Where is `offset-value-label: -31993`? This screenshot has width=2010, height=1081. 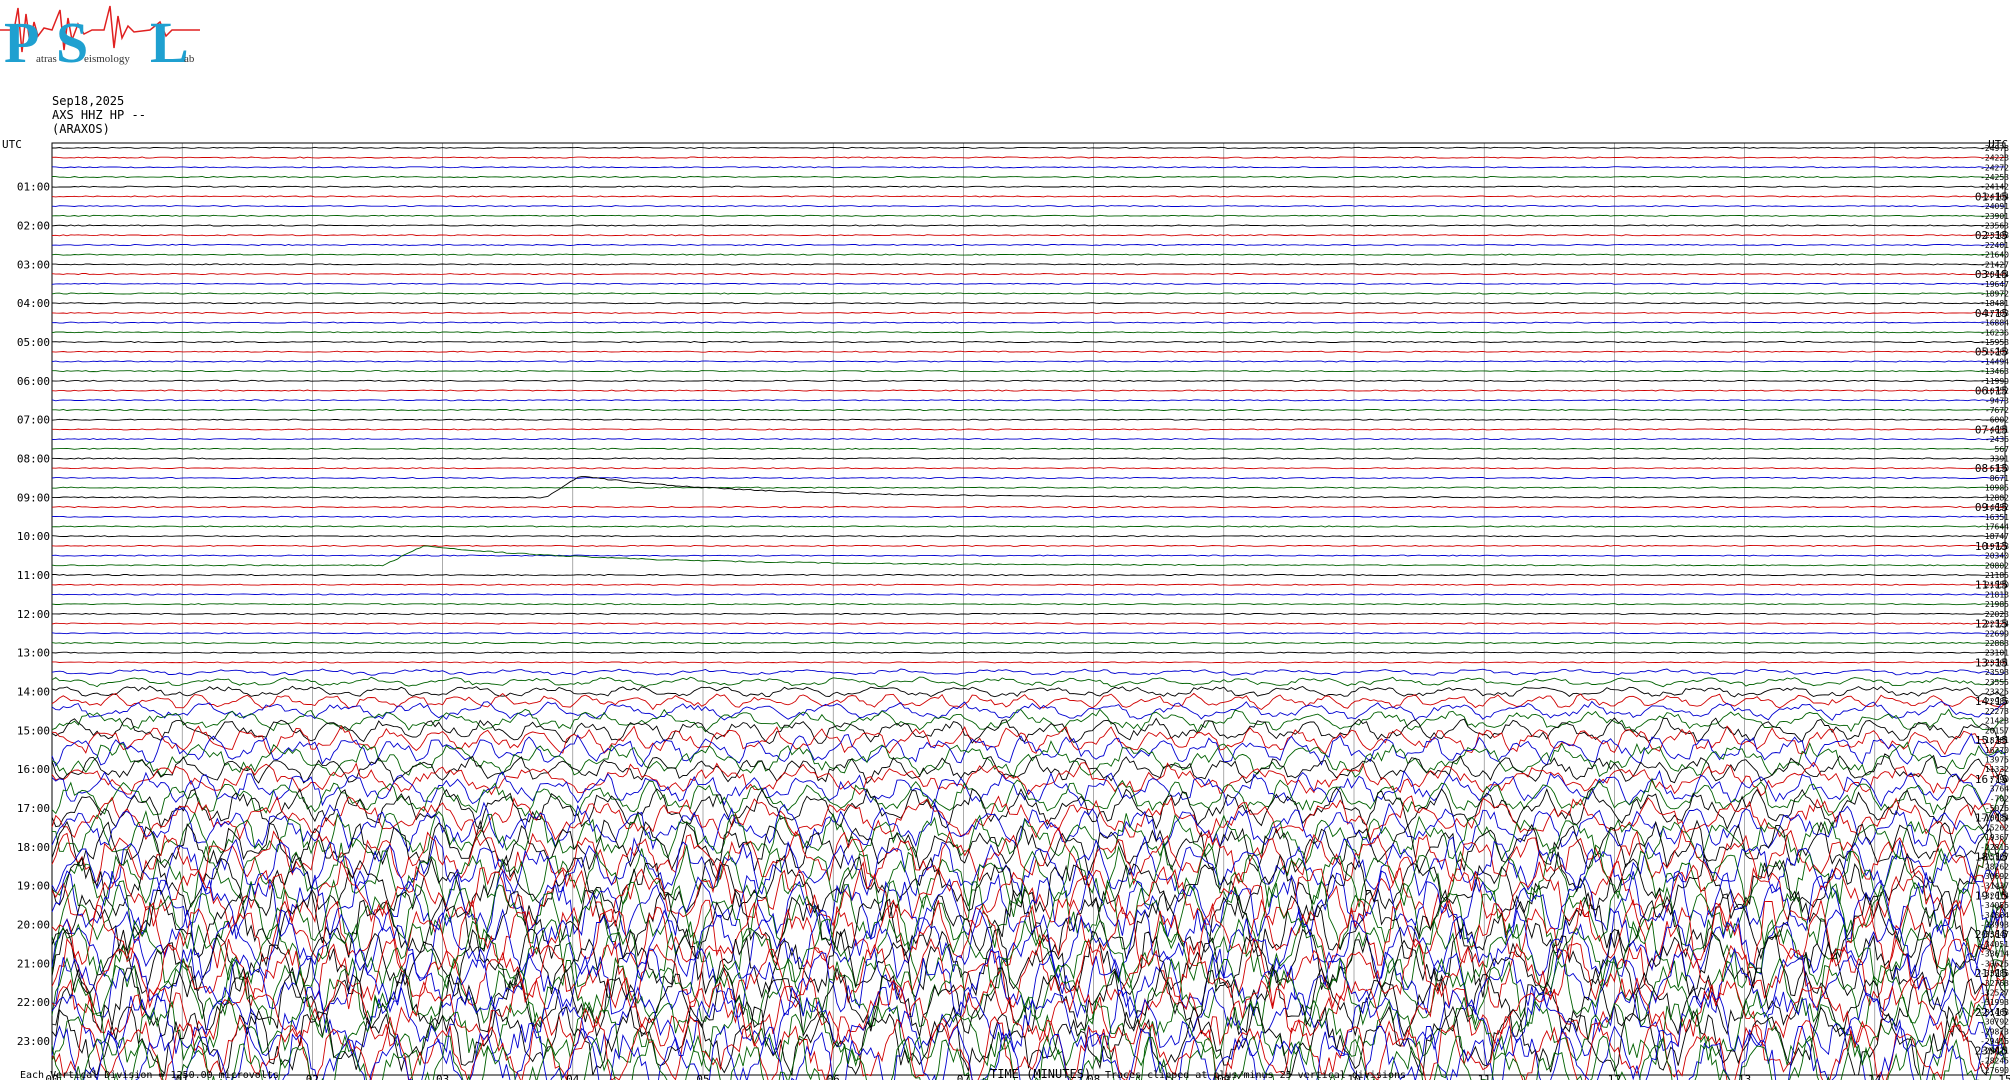
offset-value-label: -31993 is located at coordinates (1994, 1002).